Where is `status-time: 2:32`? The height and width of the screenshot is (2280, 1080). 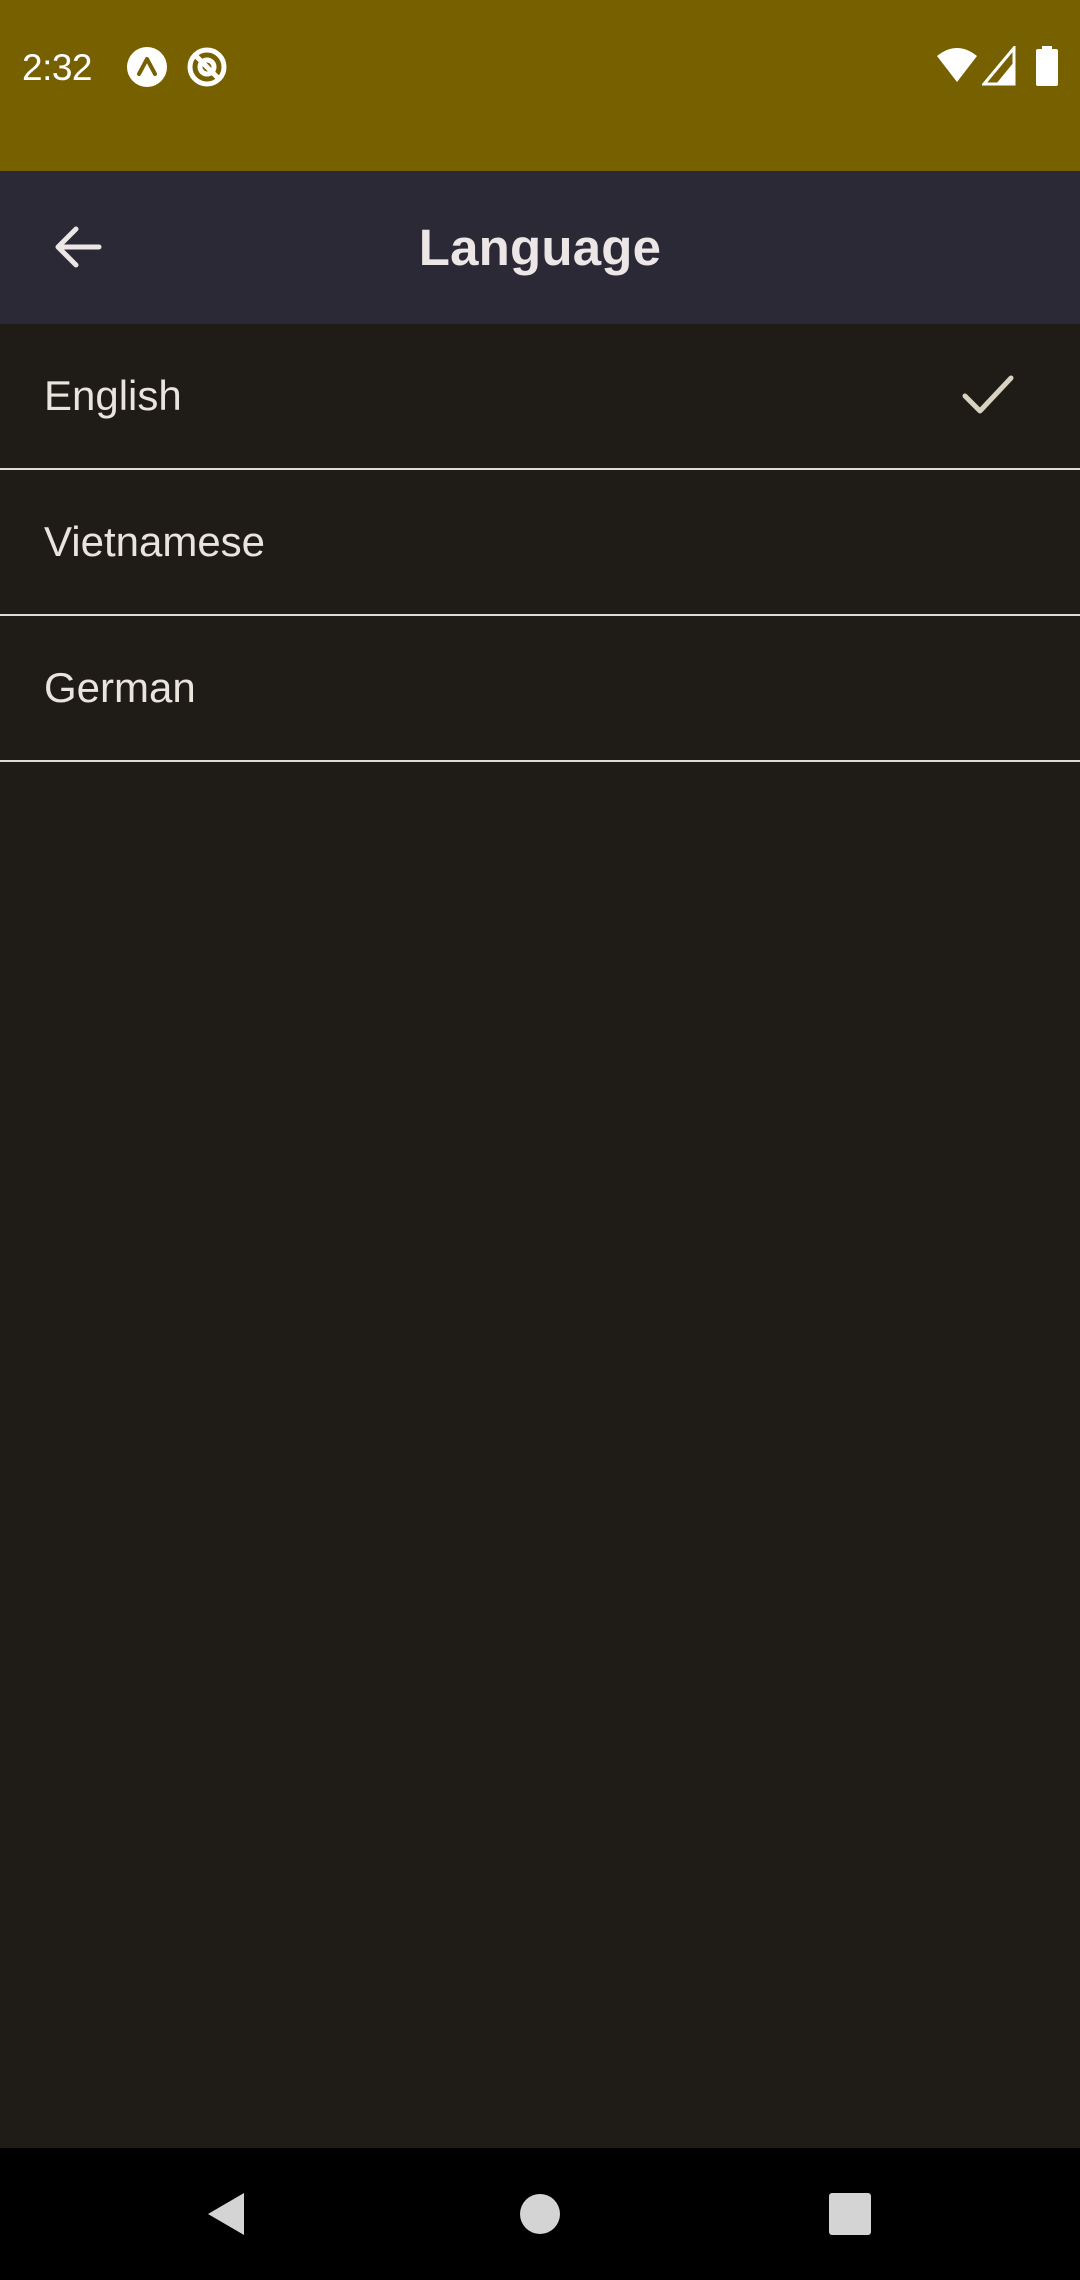
status-time: 2:32 is located at coordinates (57, 67).